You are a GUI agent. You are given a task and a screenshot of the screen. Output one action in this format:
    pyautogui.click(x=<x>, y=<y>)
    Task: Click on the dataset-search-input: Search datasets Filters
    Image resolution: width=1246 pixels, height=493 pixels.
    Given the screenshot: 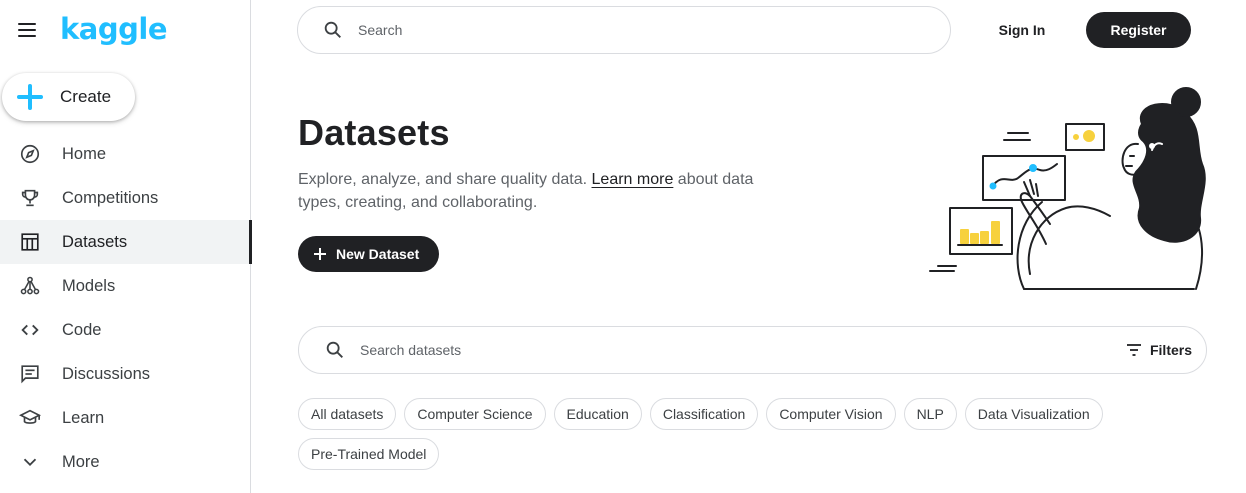 What is the action you would take?
    pyautogui.click(x=752, y=350)
    